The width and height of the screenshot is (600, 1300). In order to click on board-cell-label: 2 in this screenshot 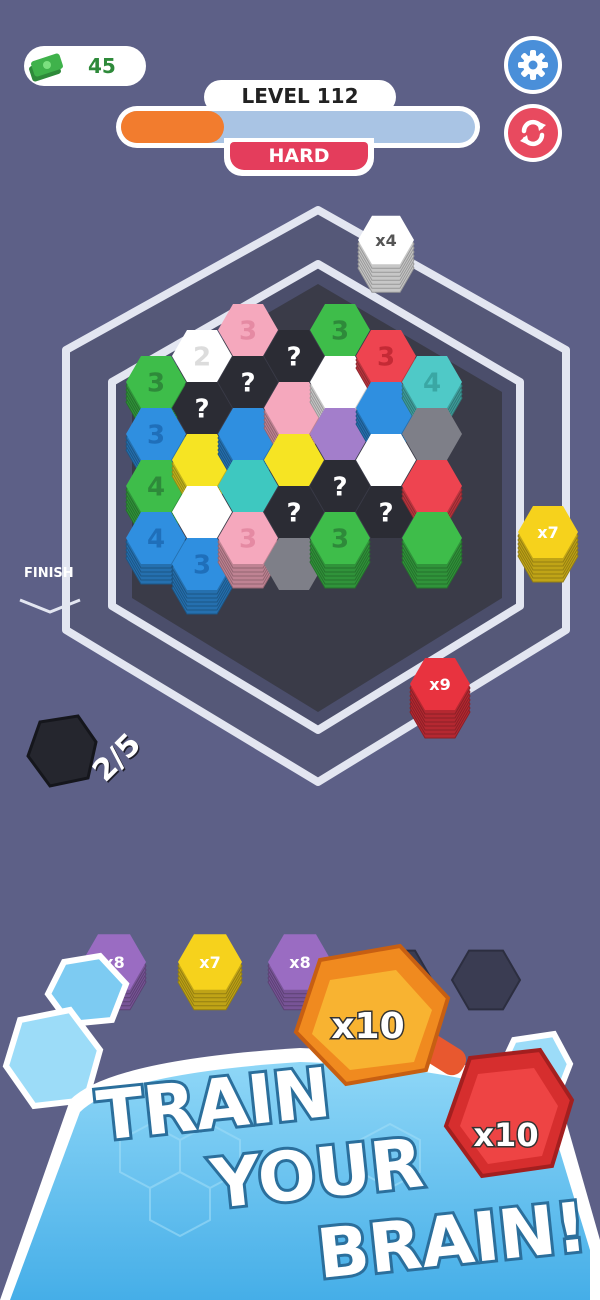, I will do `click(202, 357)`.